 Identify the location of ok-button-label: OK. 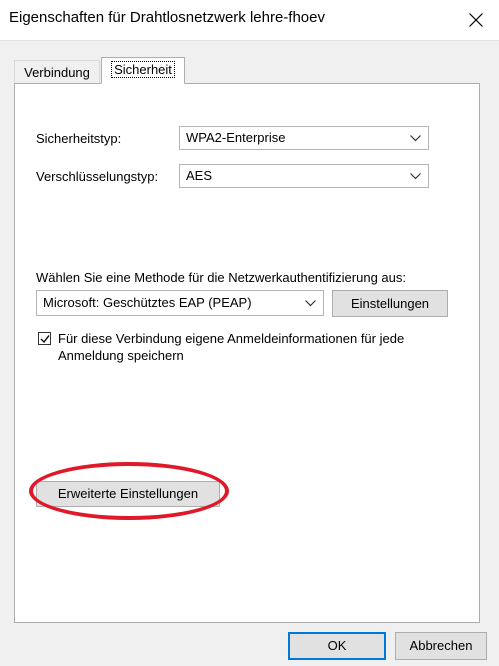
(337, 645).